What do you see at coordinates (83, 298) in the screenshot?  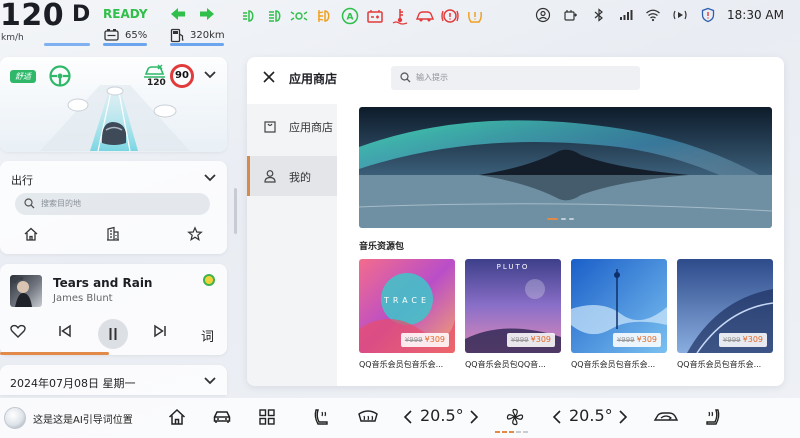 I see `artist-name: James Blunt` at bounding box center [83, 298].